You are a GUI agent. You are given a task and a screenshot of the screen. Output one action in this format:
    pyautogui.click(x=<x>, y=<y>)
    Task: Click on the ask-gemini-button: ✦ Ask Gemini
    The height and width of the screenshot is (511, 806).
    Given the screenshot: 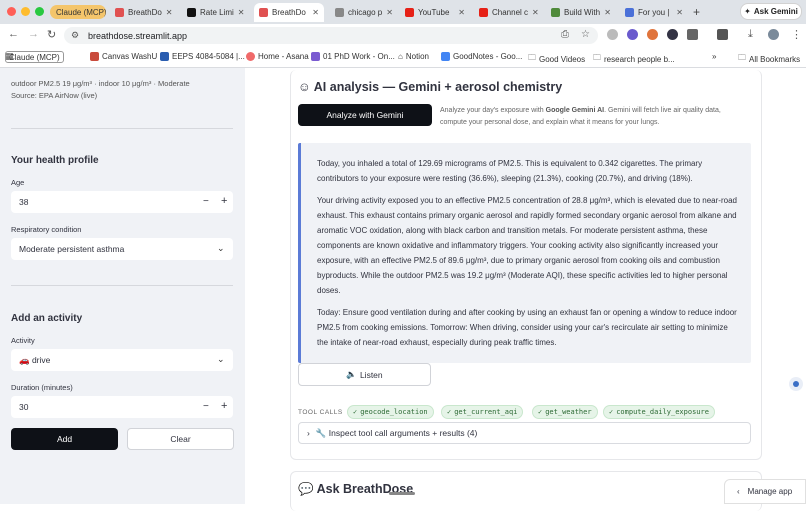 What is the action you would take?
    pyautogui.click(x=771, y=11)
    